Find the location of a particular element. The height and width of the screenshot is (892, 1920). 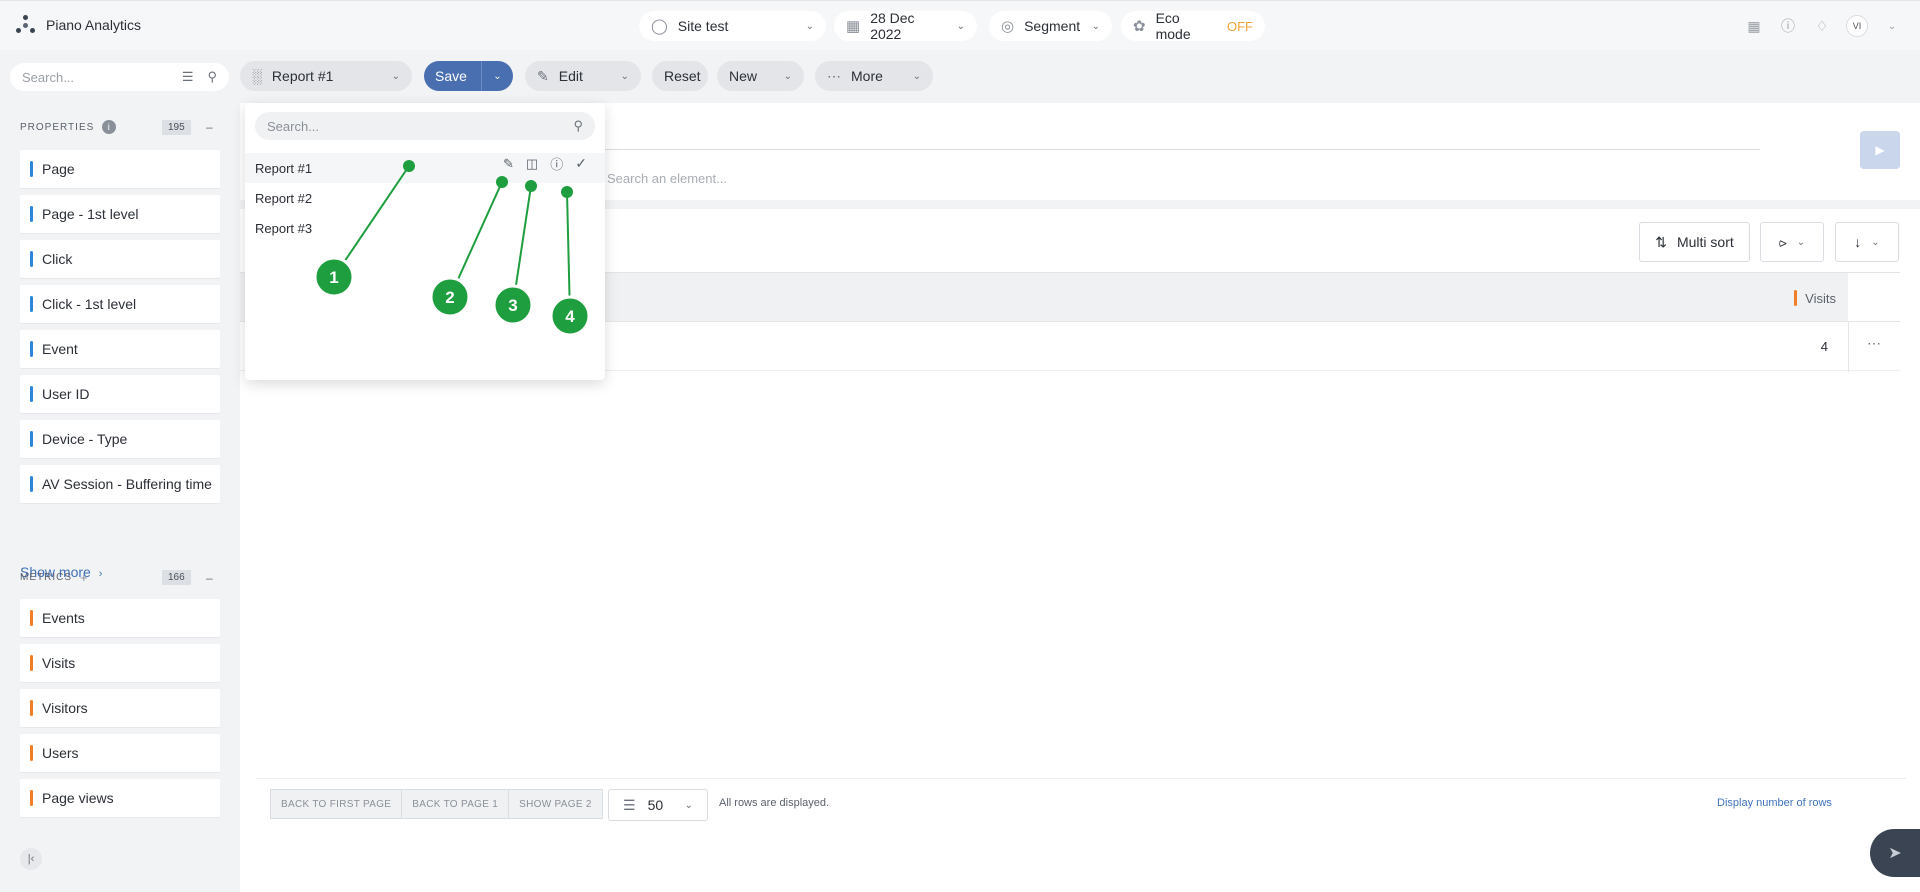

column-header-visits: Visits is located at coordinates (1815, 298).